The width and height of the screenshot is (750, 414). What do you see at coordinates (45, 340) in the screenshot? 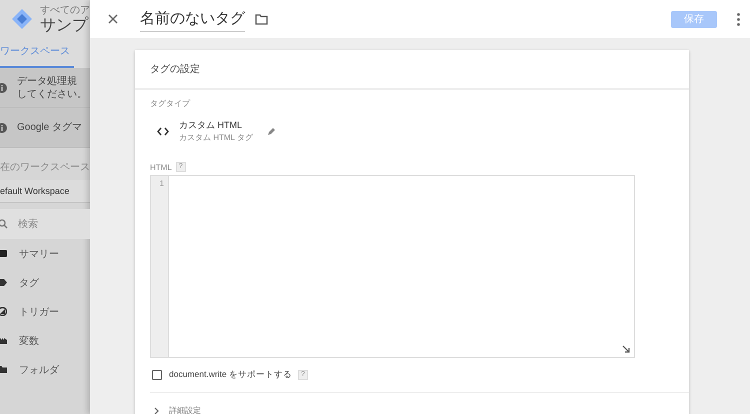
I see `nav-item: 変数` at bounding box center [45, 340].